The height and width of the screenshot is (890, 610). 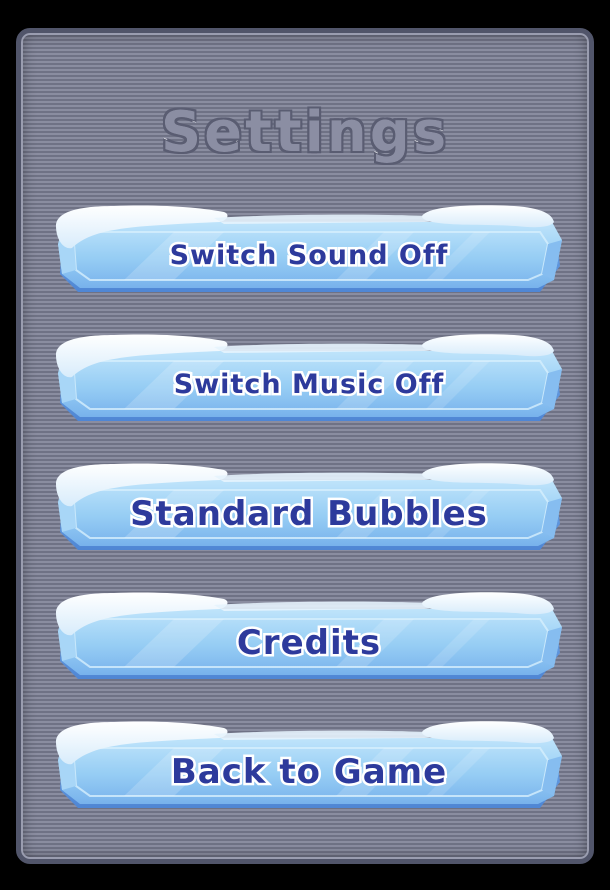 I want to click on switch-sound-off-label: Switch Sound Off, so click(x=308, y=256).